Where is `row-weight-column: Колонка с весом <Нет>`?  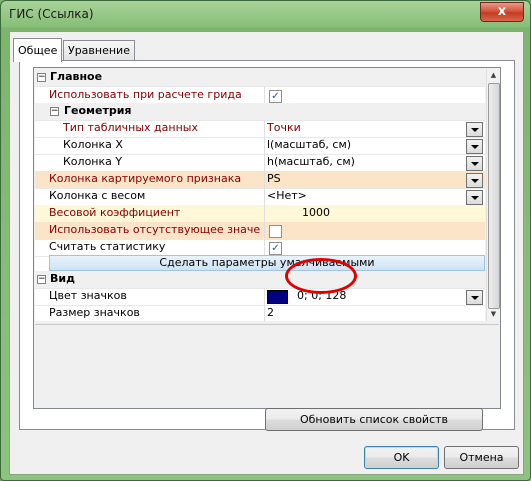
row-weight-column: Колонка с весом <Нет> is located at coordinates (260, 197).